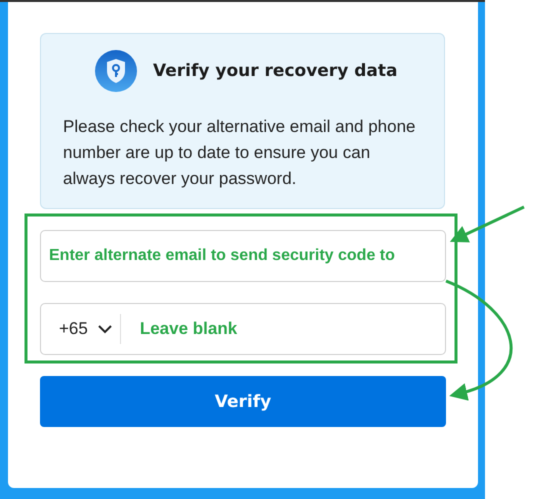 The image size is (540, 499). What do you see at coordinates (243, 329) in the screenshot?
I see `phone-field: +65 Leave blank` at bounding box center [243, 329].